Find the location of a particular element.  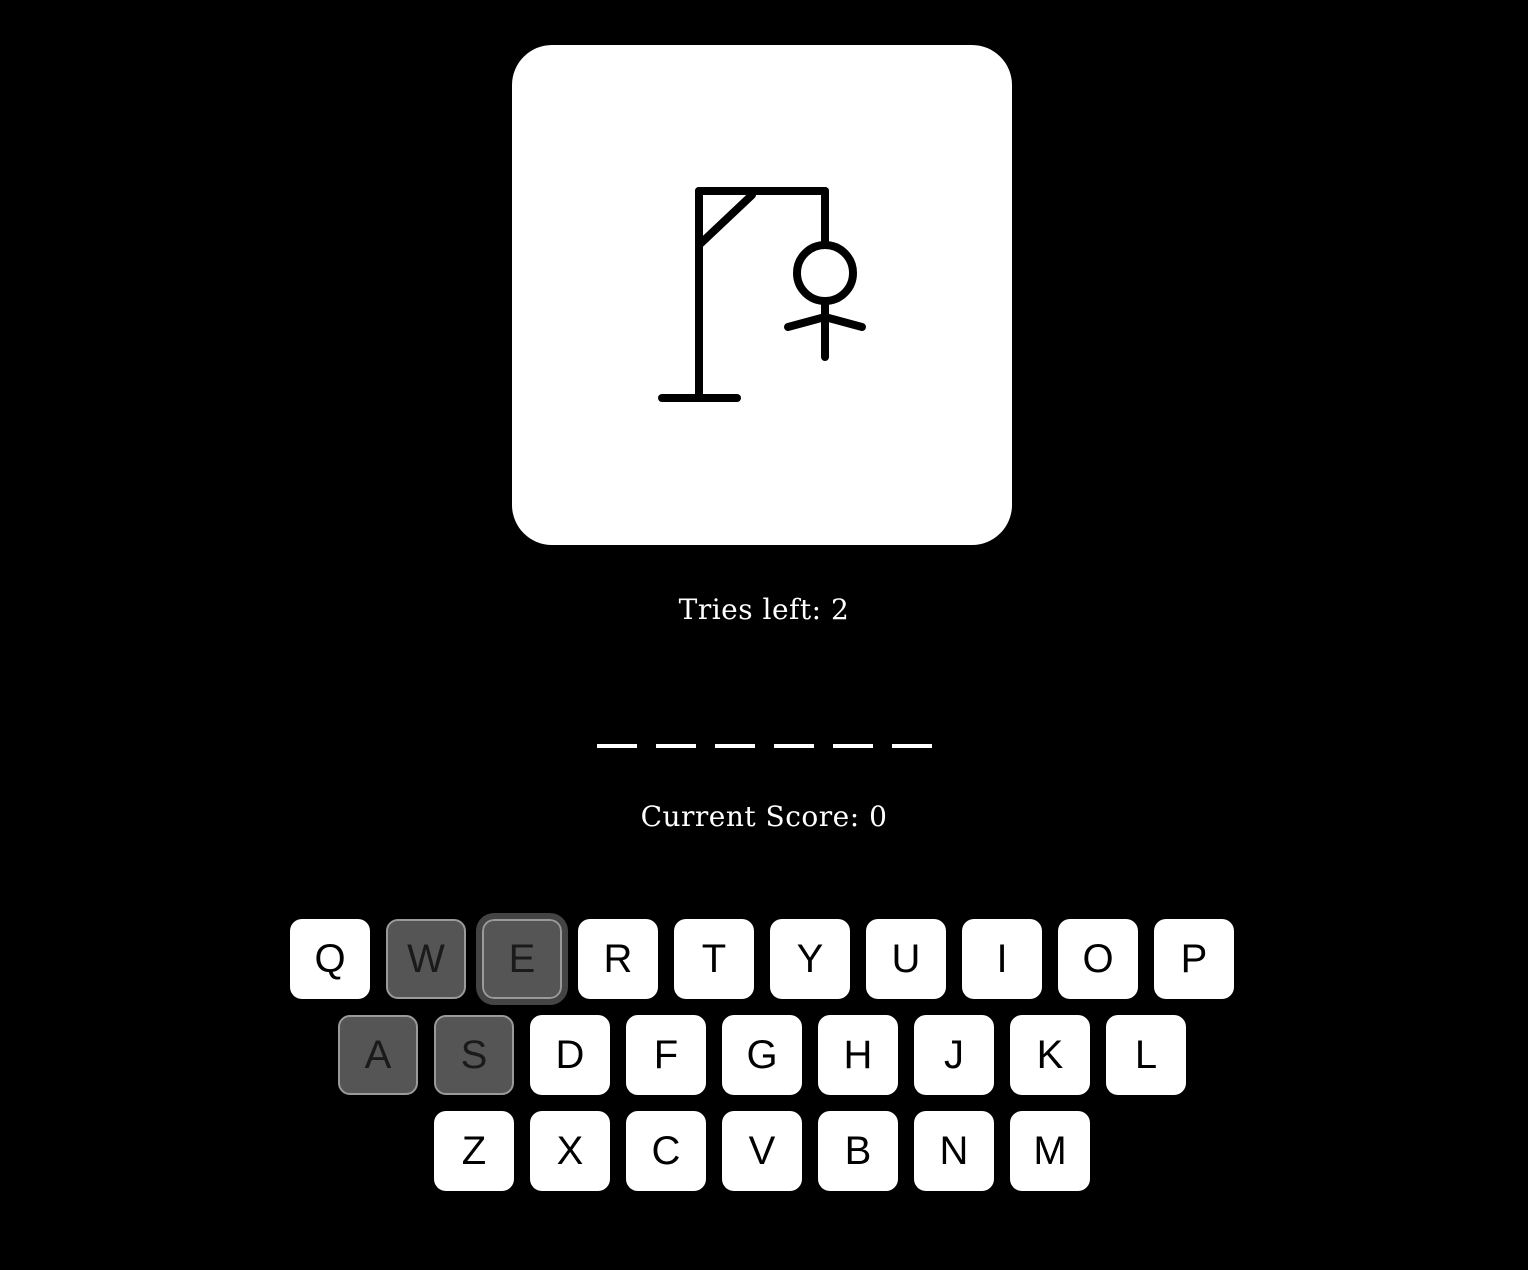

key-h: H is located at coordinates (858, 1055).